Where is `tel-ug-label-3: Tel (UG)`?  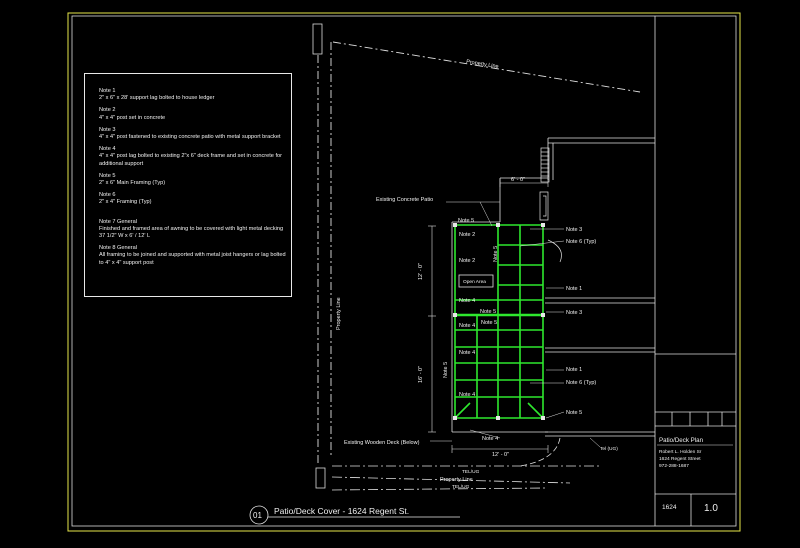
tel-ug-label-3: Tel (UG) is located at coordinates (609, 449).